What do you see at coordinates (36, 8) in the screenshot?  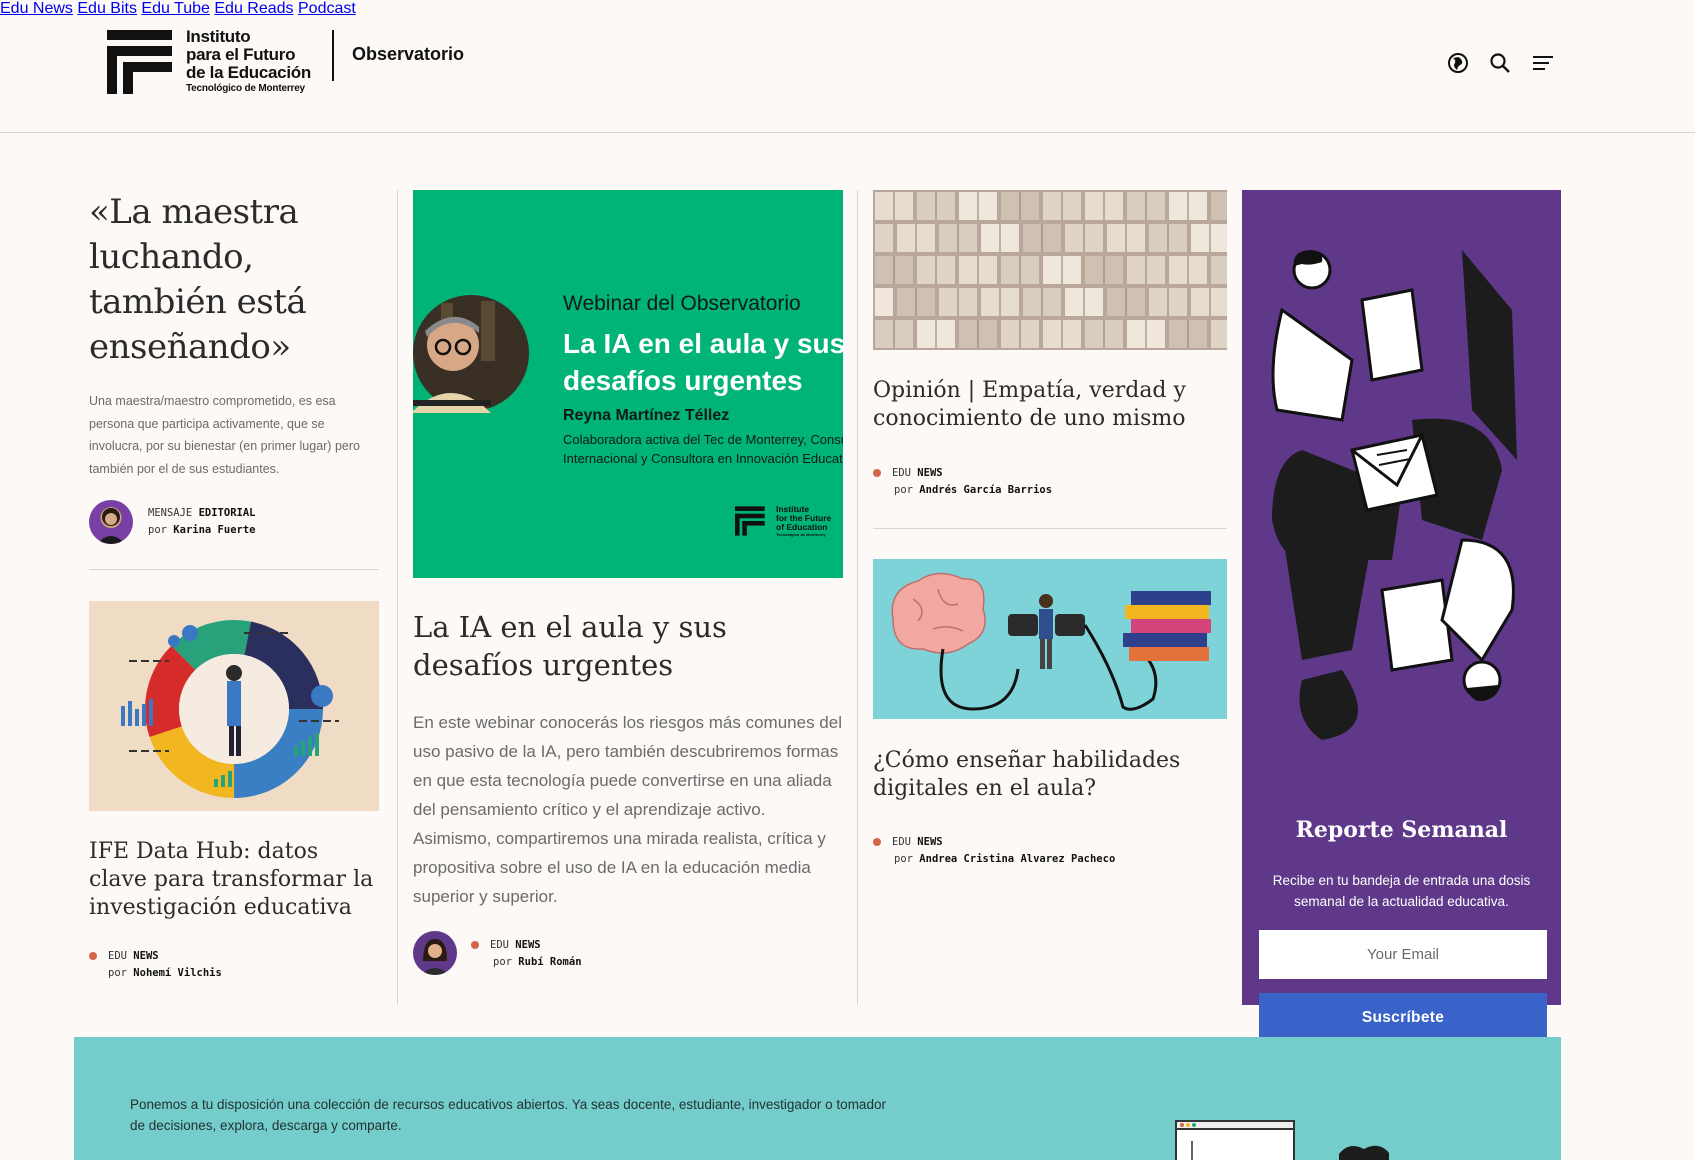 I see `nav-edu-news: Edu News` at bounding box center [36, 8].